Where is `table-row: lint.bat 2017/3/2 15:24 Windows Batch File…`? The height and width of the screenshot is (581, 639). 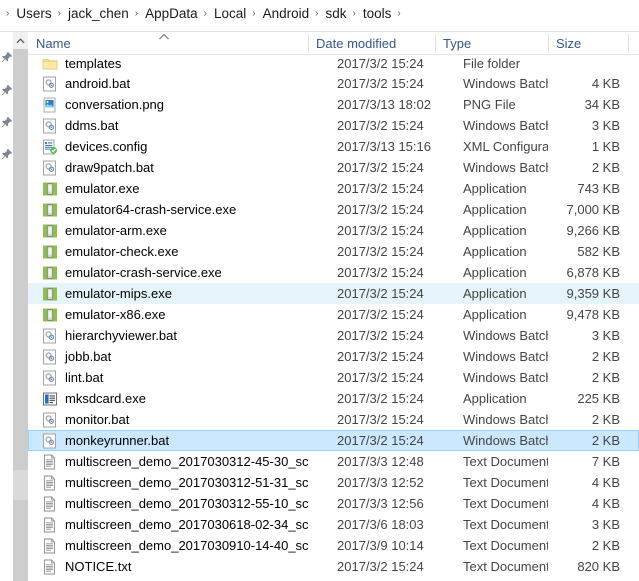 table-row: lint.bat 2017/3/2 15:24 Windows Batch File… is located at coordinates (333, 377).